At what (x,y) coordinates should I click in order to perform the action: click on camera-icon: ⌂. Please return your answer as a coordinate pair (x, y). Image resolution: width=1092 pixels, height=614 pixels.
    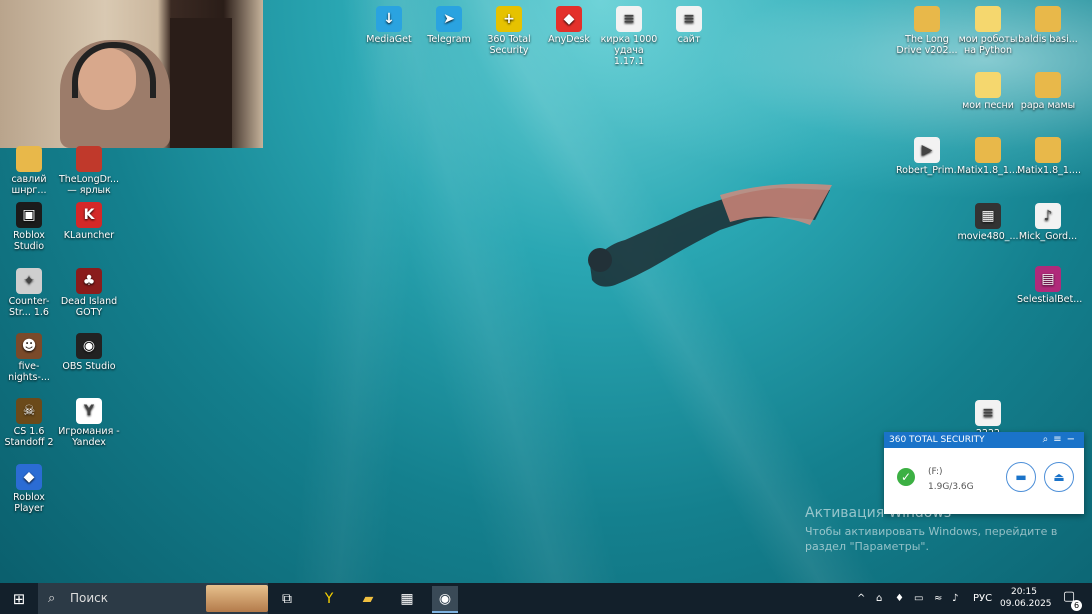
    Looking at the image, I should click on (879, 598).